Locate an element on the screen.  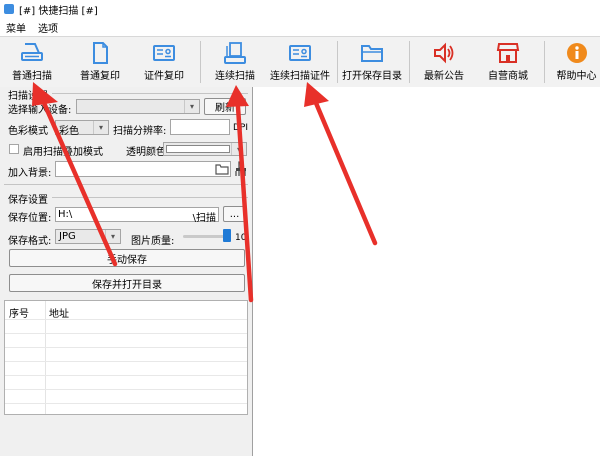
help-center-button: 帮助中心 is located at coordinates (576, 62).